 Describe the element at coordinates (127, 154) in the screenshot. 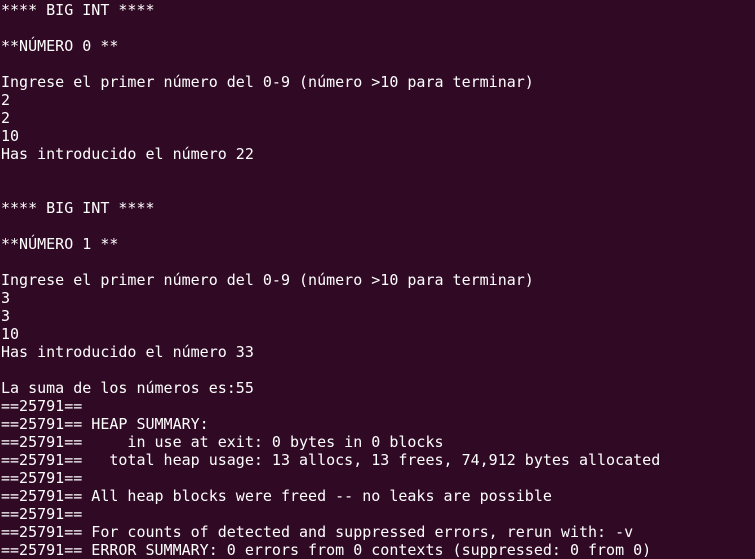

I see `terminal-line: Has introducido el número 22` at that location.